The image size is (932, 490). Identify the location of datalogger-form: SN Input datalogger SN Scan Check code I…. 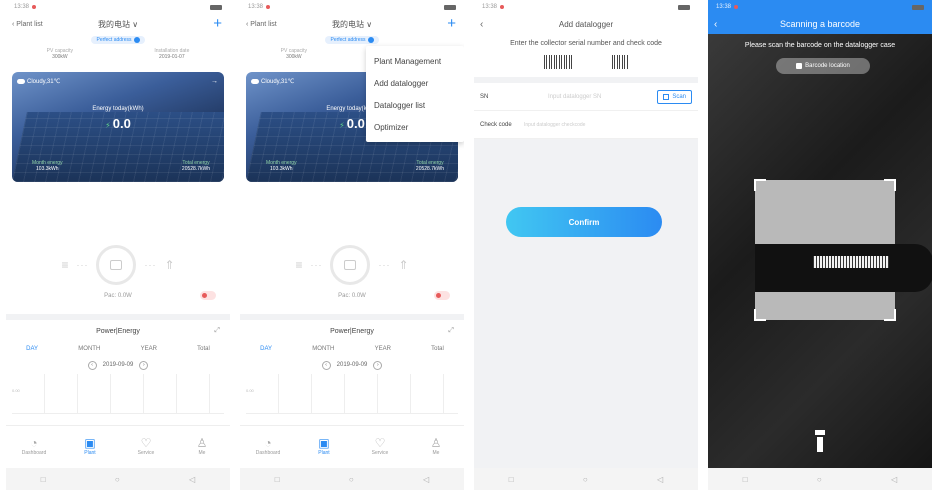
(586, 111).